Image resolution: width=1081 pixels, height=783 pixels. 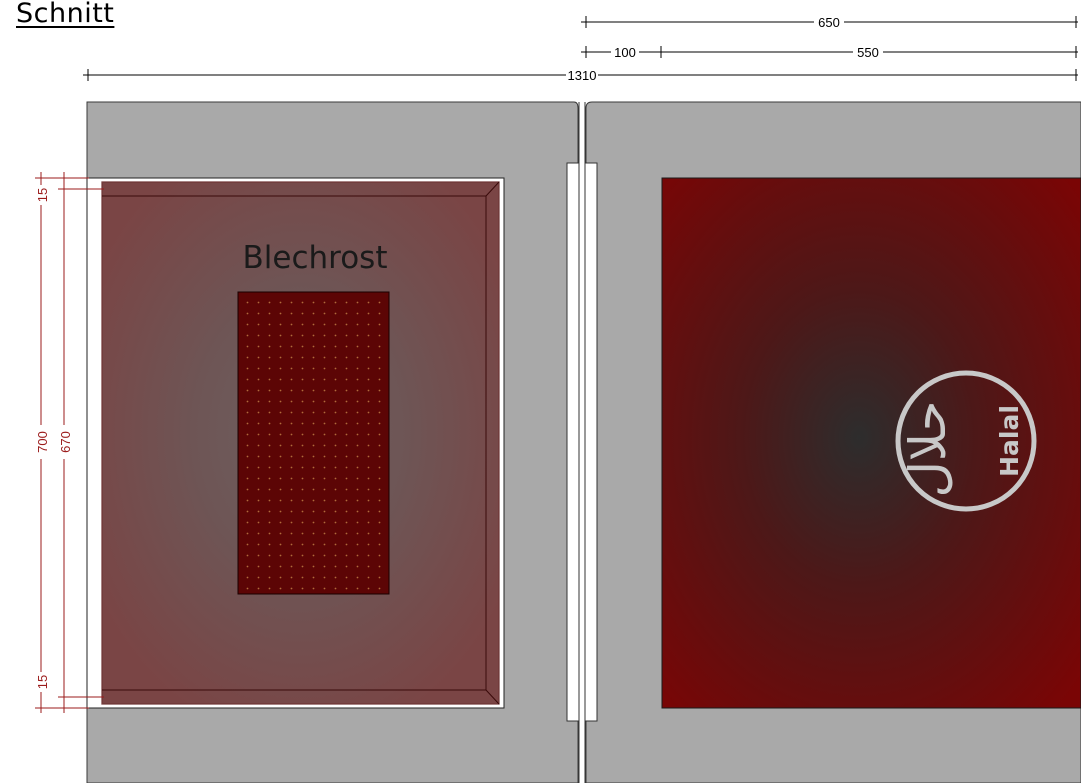 What do you see at coordinates (928, 448) in the screenshot?
I see `halal-arabic-text: حلال` at bounding box center [928, 448].